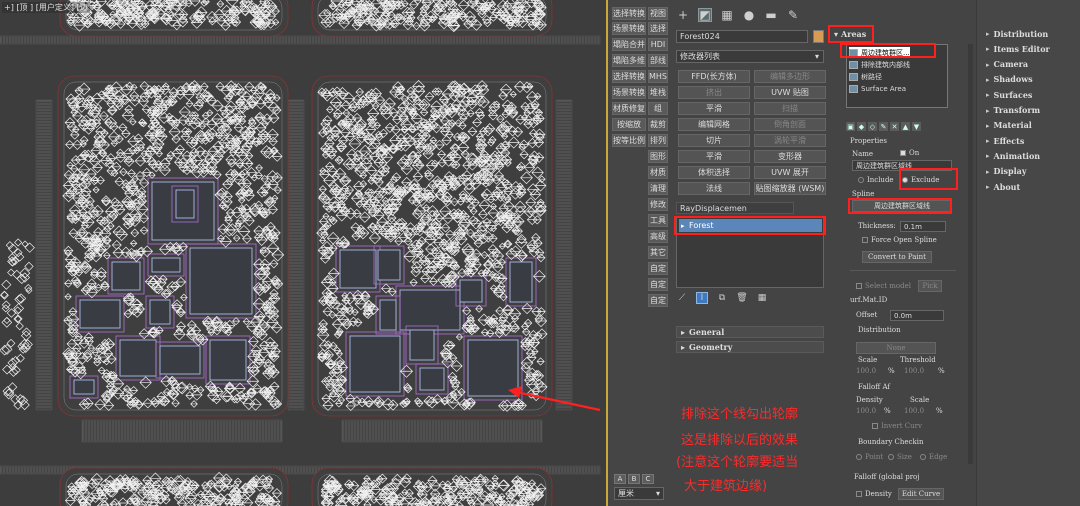 The image size is (1080, 506). What do you see at coordinates (1028, 94) in the screenshot?
I see `rollout-menu-item: Surfaces` at bounding box center [1028, 94].